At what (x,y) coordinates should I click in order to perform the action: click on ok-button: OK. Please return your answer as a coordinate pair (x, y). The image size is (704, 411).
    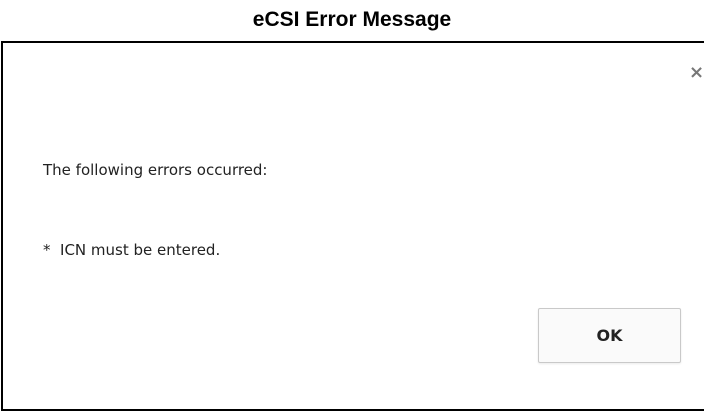
    Looking at the image, I should click on (609, 335).